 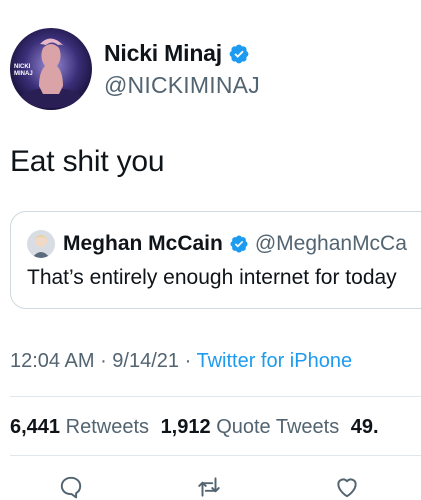 I want to click on tweet-actions, so click(x=210, y=487).